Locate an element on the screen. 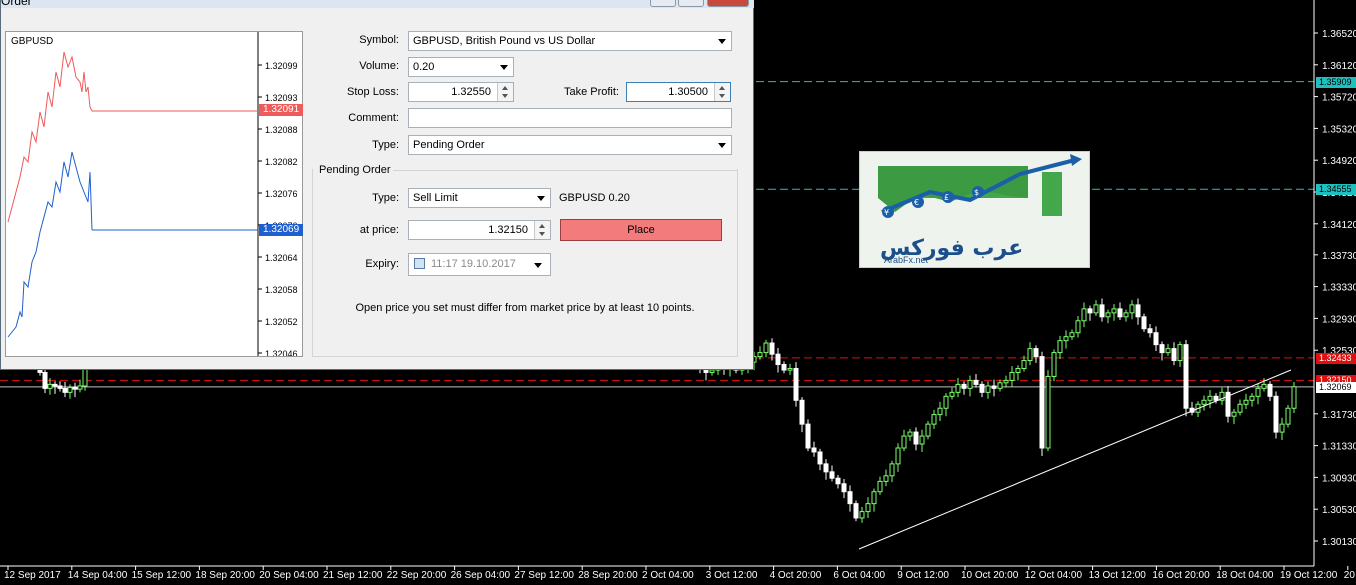 Image resolution: width=1356 pixels, height=585 pixels. at-price-spinner is located at coordinates (542, 230).